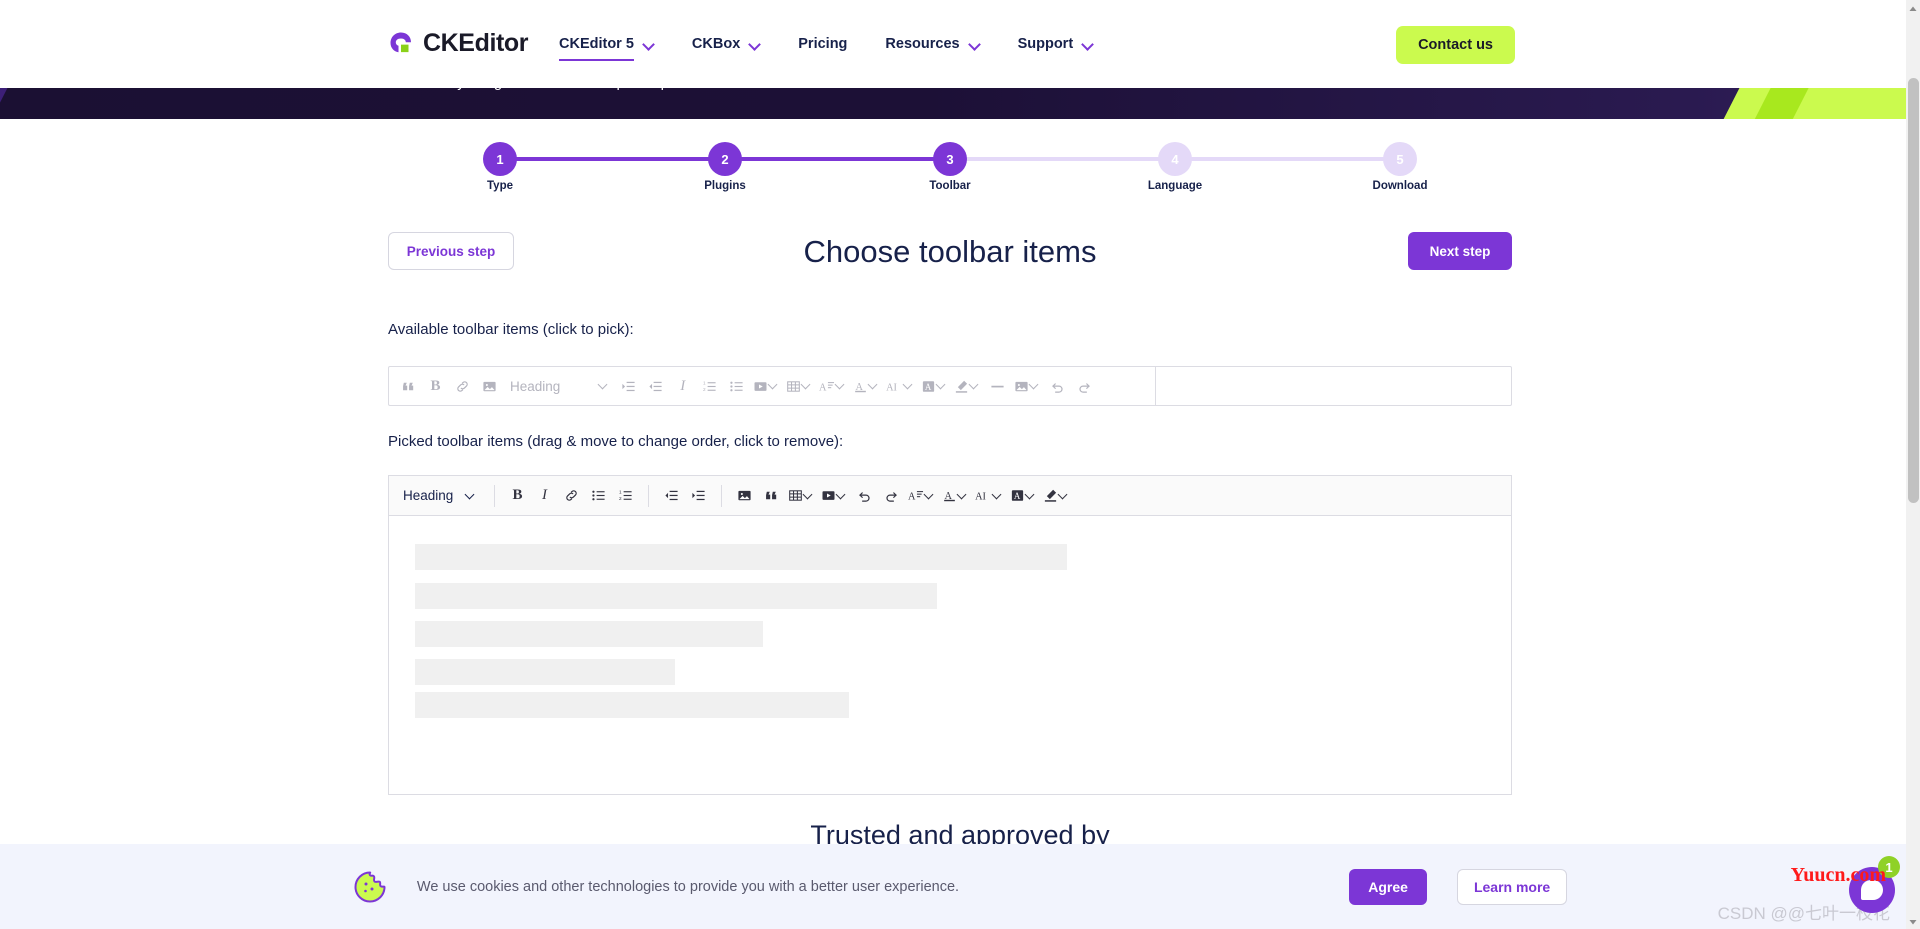  I want to click on ckeditor-logo-icon, so click(401, 44).